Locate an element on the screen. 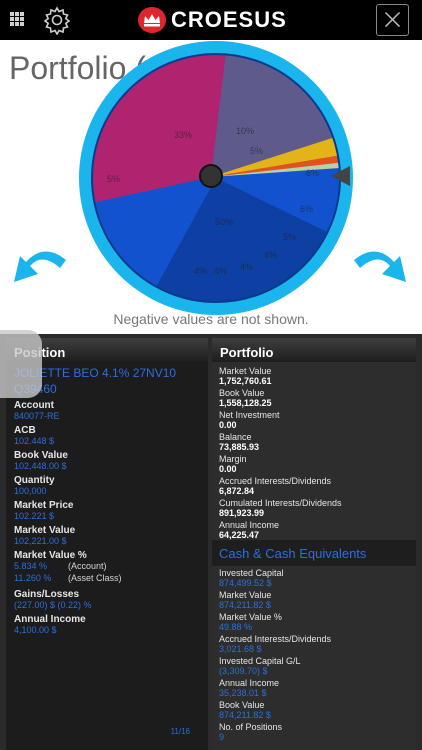 The image size is (422, 750). croesus-logo: CROESUS is located at coordinates (212, 20).